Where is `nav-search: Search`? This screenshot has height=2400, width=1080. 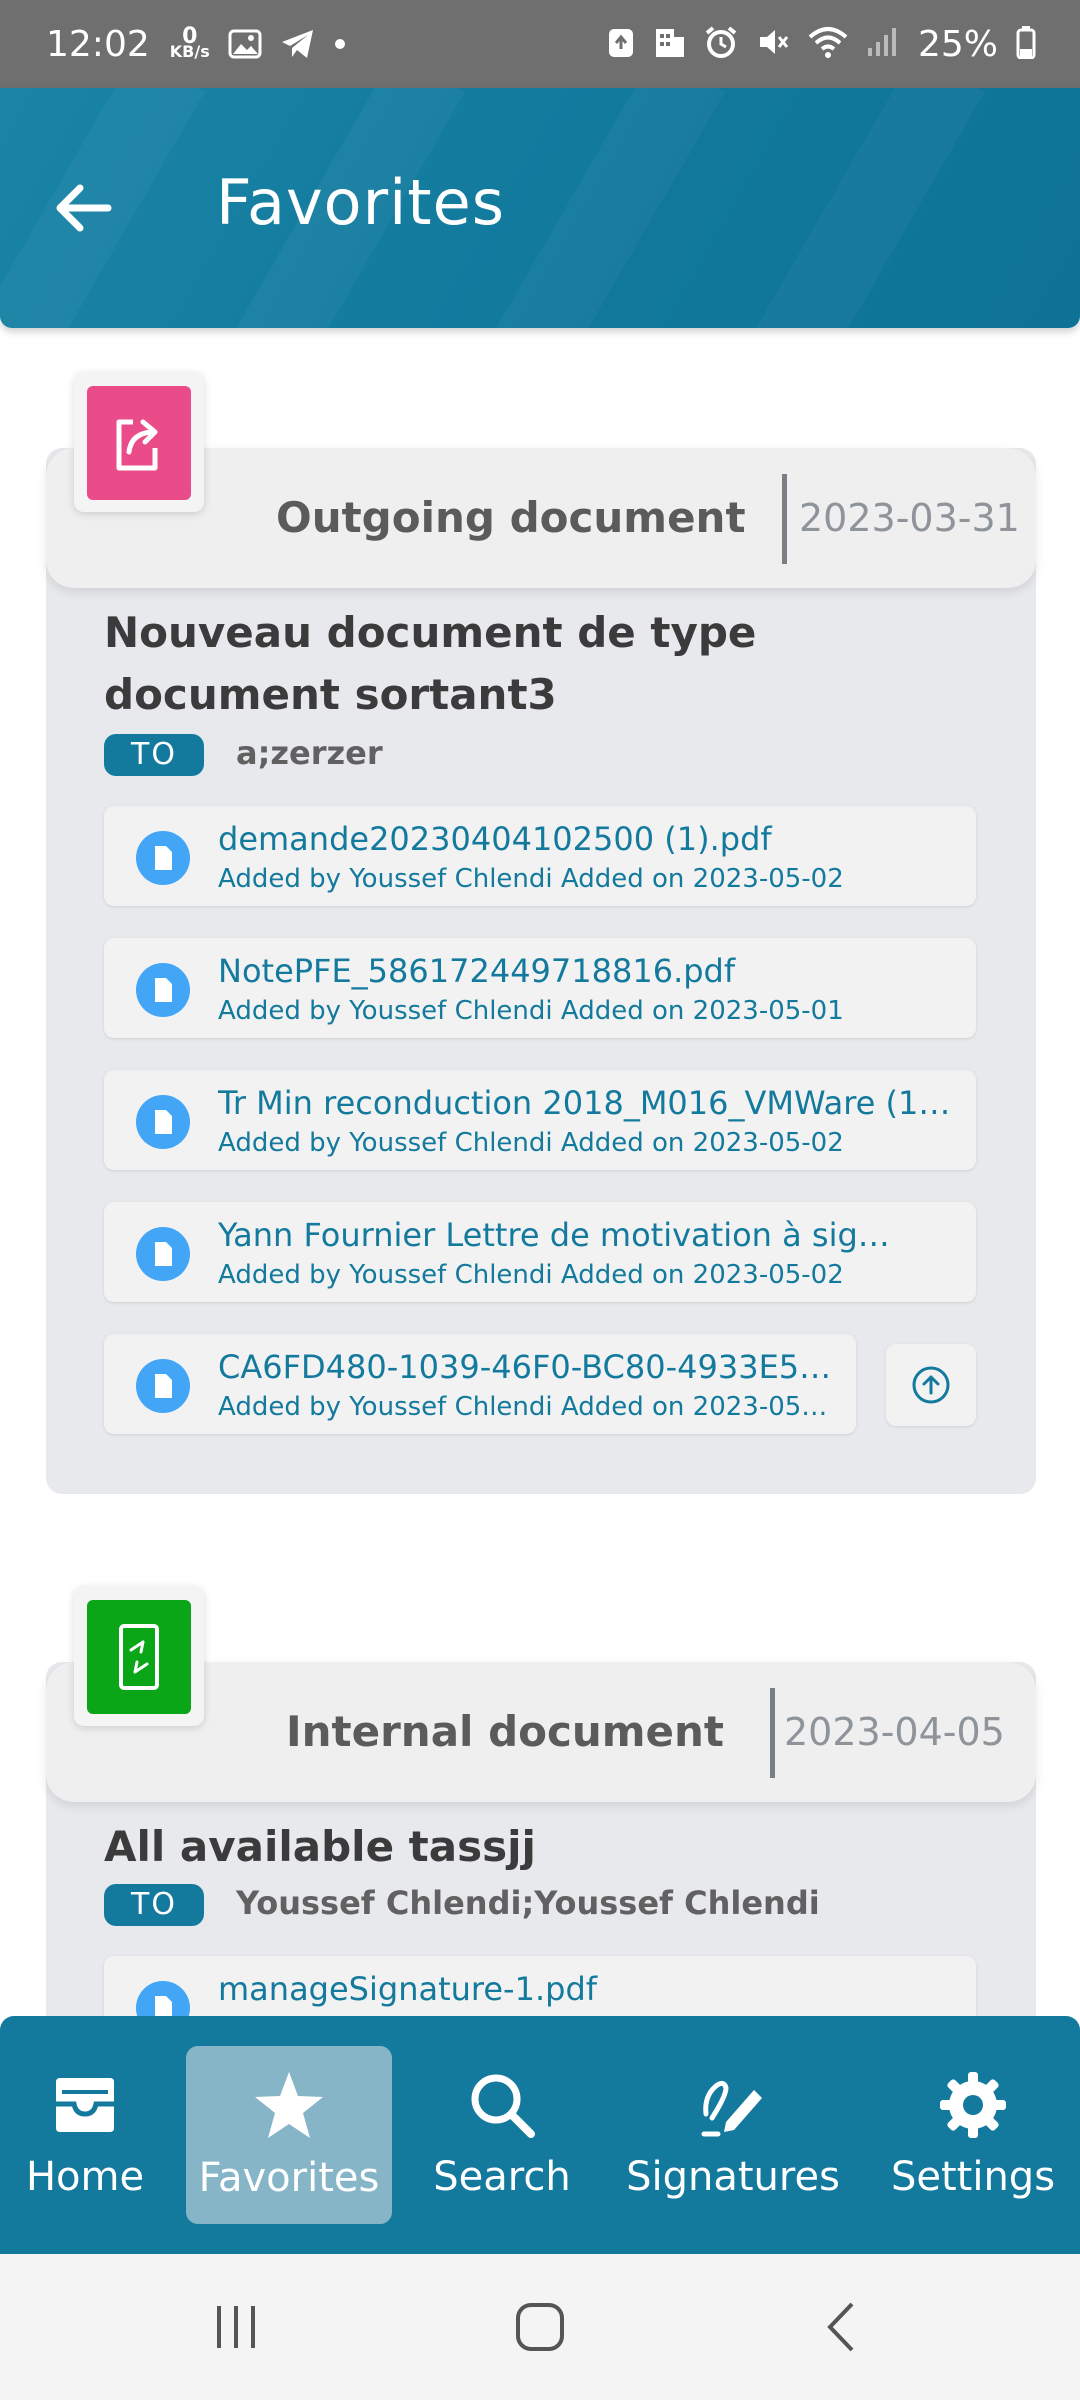
nav-search: Search is located at coordinates (502, 2135).